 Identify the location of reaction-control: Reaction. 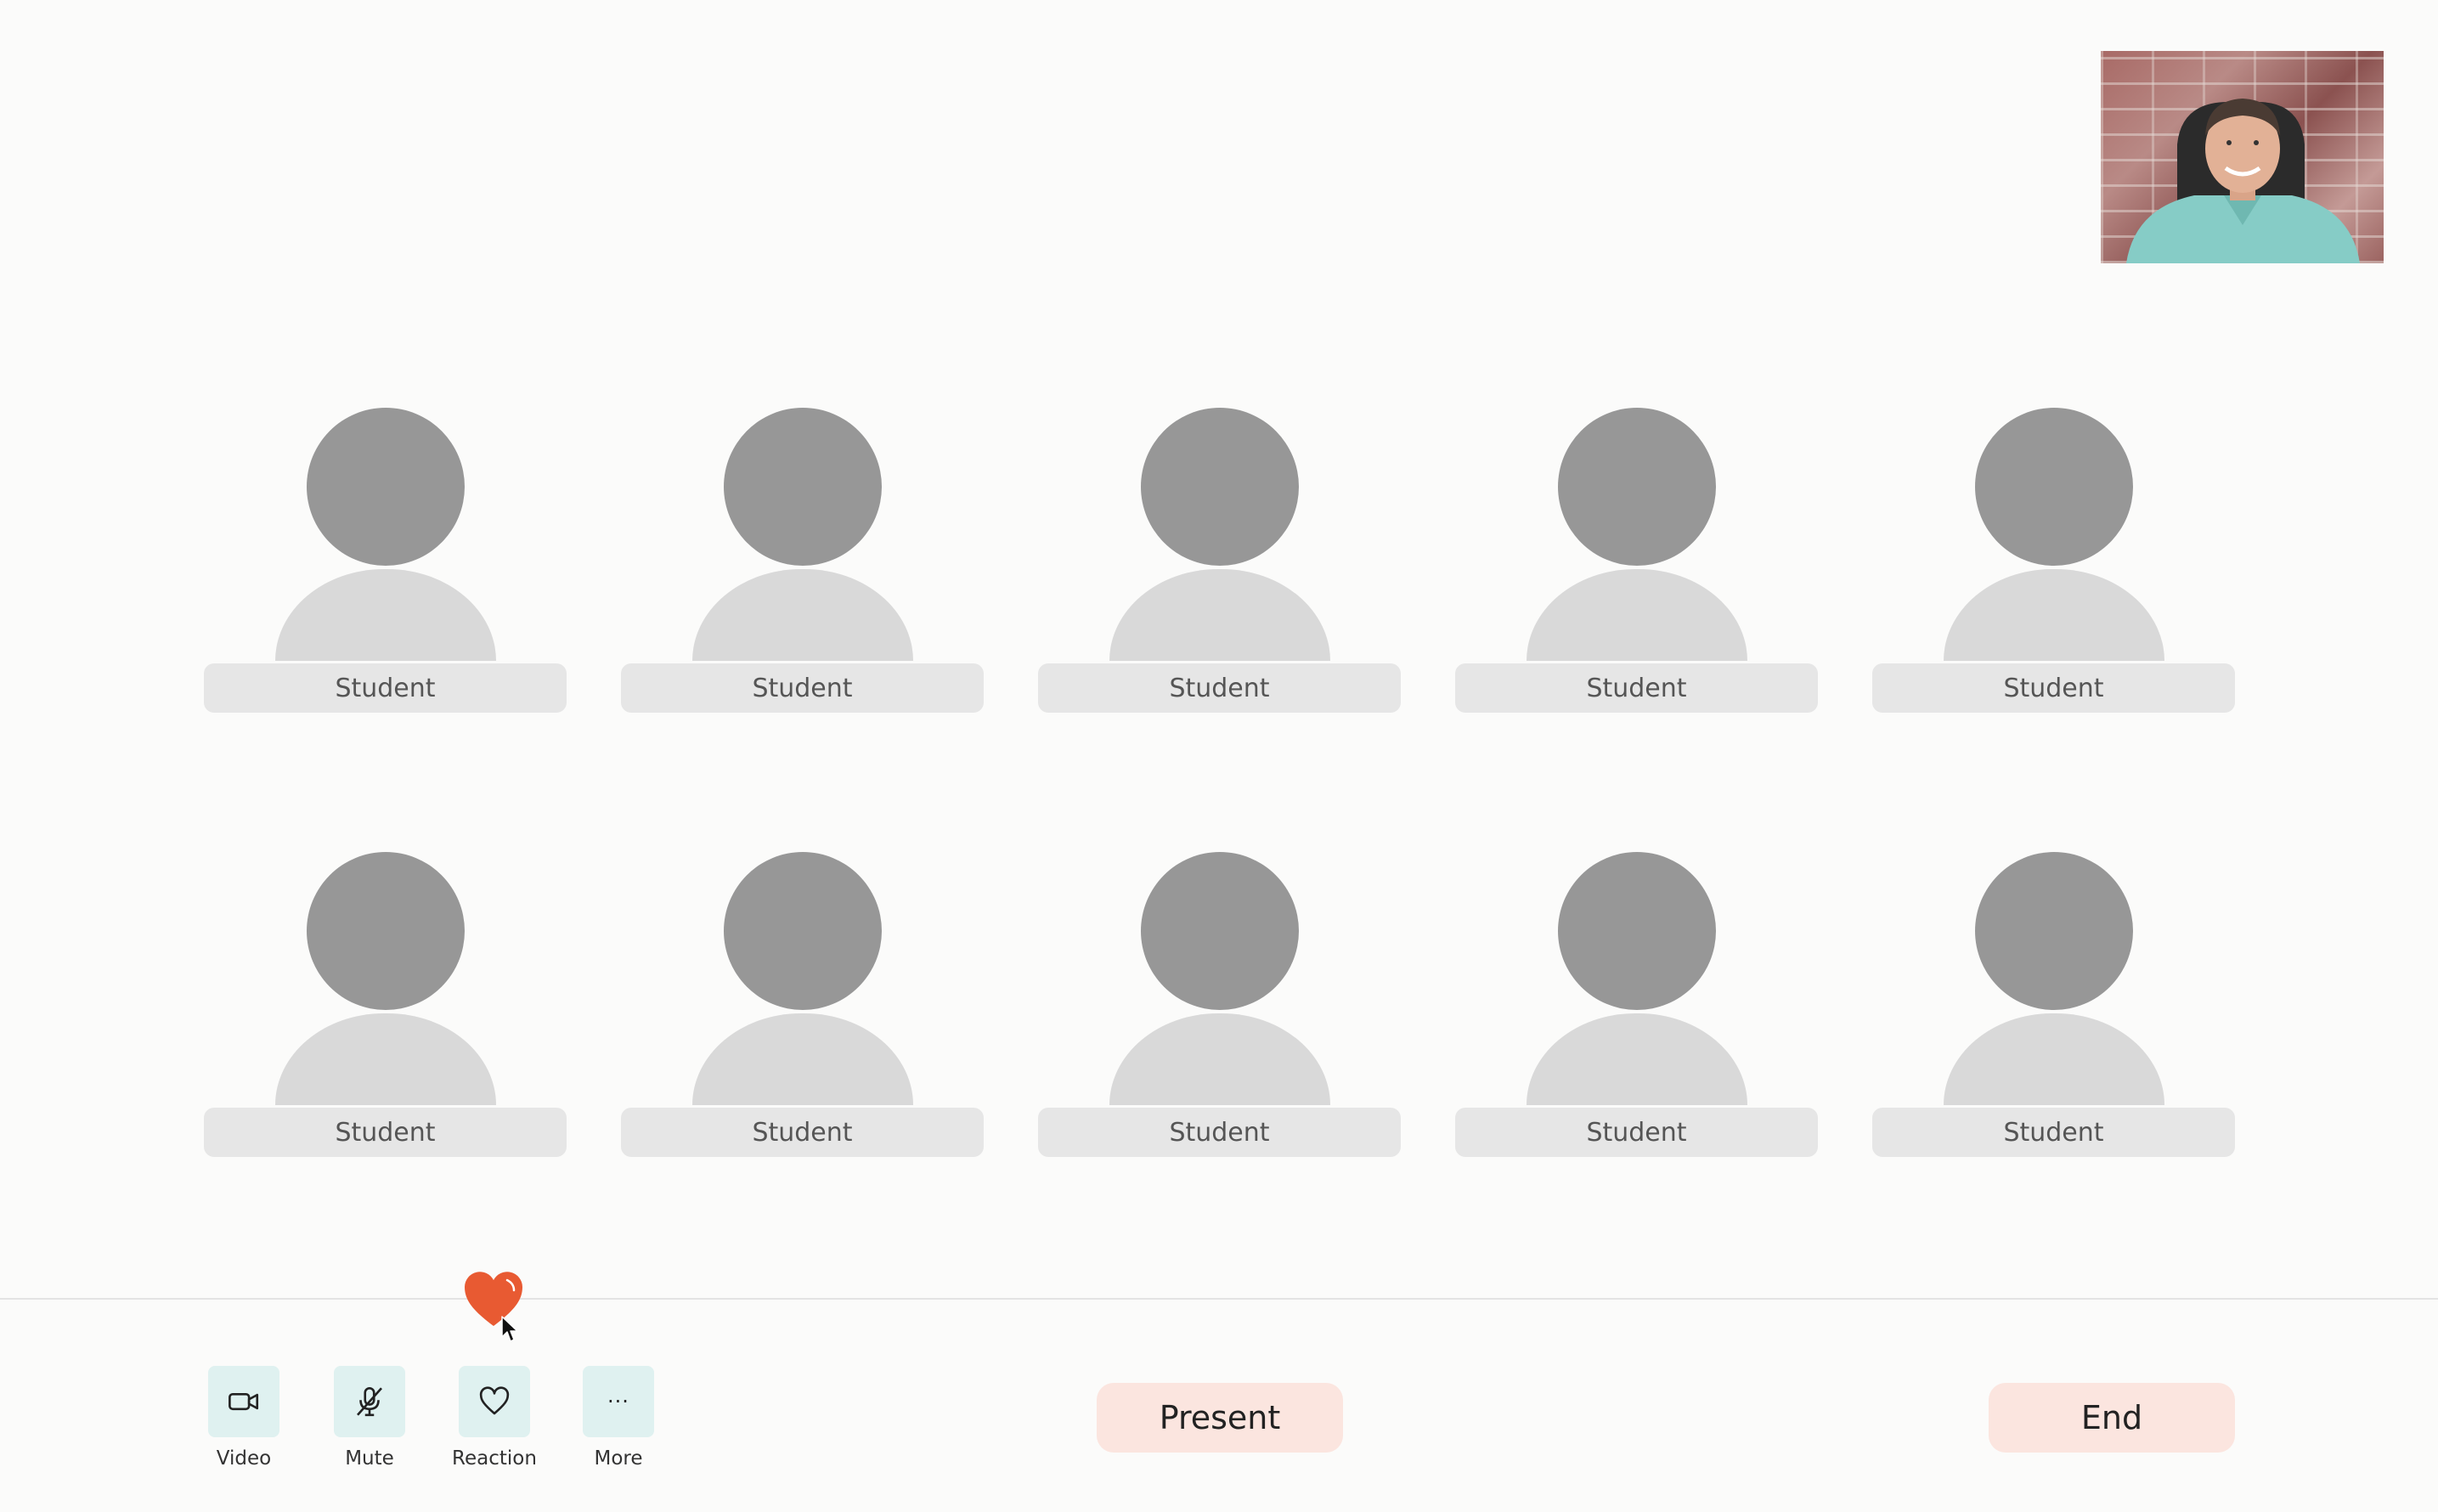
(494, 1418).